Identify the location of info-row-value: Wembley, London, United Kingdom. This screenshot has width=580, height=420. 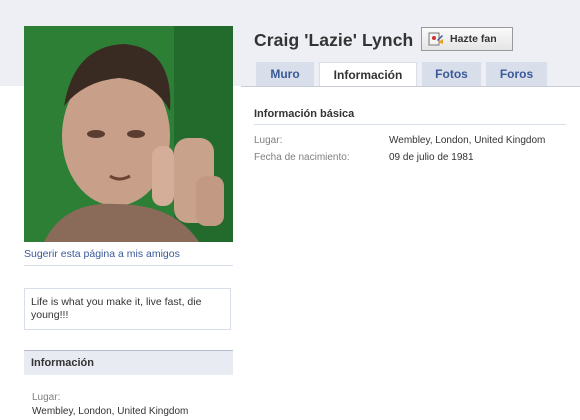
(467, 140).